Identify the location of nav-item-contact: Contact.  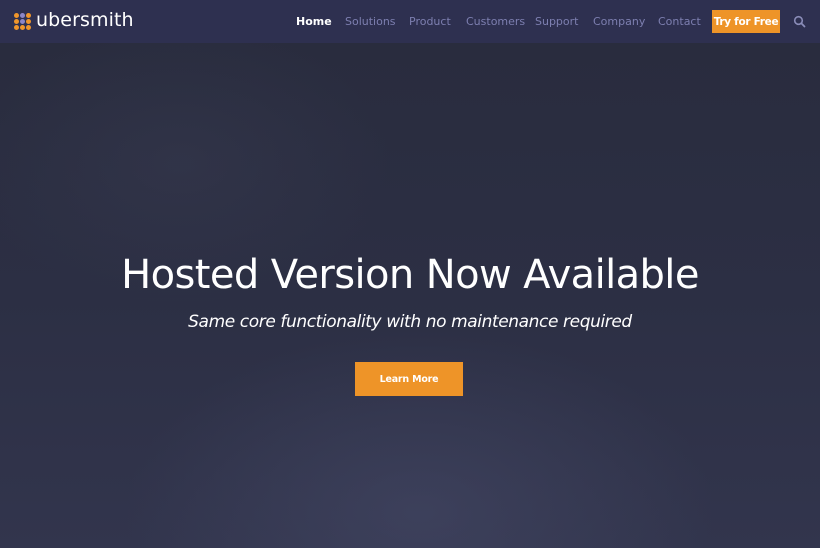
(679, 21).